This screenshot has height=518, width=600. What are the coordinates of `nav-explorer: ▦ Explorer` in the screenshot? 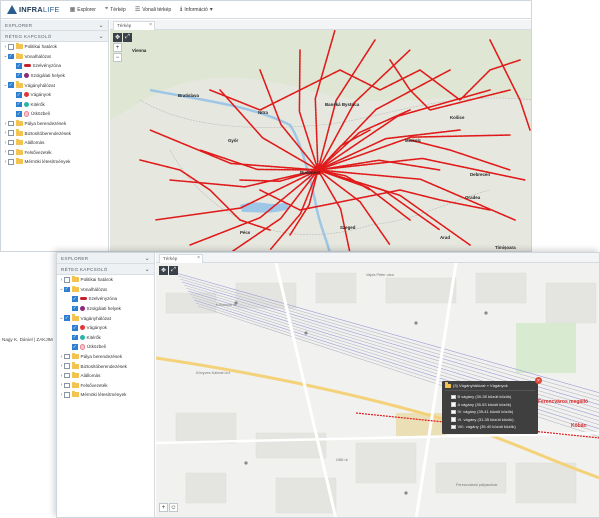 It's located at (83, 10).